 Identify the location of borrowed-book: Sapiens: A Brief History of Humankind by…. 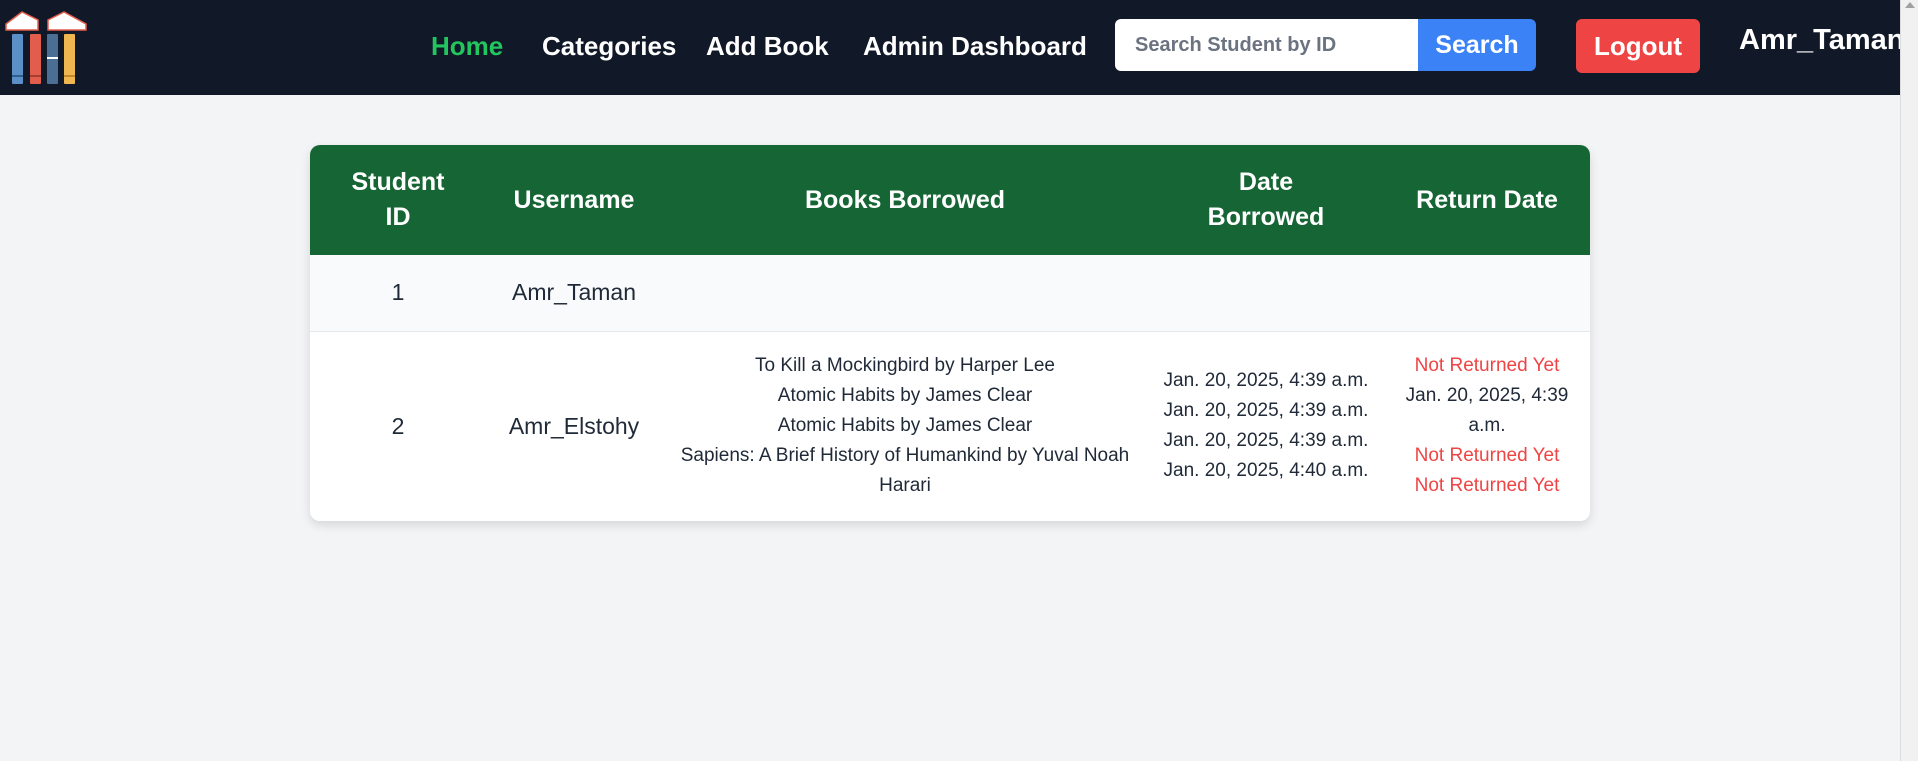
(905, 471).